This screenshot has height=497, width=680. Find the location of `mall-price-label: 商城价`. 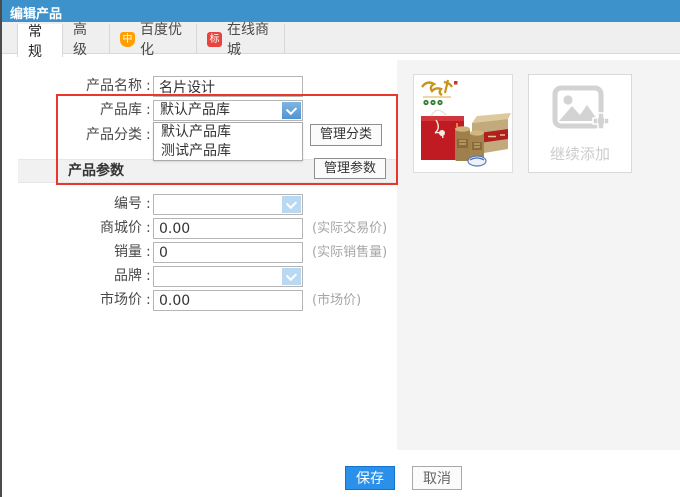

mall-price-label: 商城价 is located at coordinates (121, 228).